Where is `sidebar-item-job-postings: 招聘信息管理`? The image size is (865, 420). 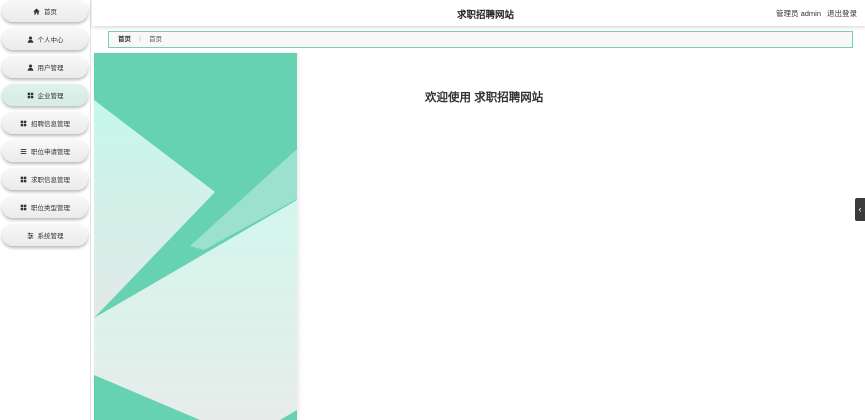
sidebar-item-job-postings: 招聘信息管理 is located at coordinates (45, 123).